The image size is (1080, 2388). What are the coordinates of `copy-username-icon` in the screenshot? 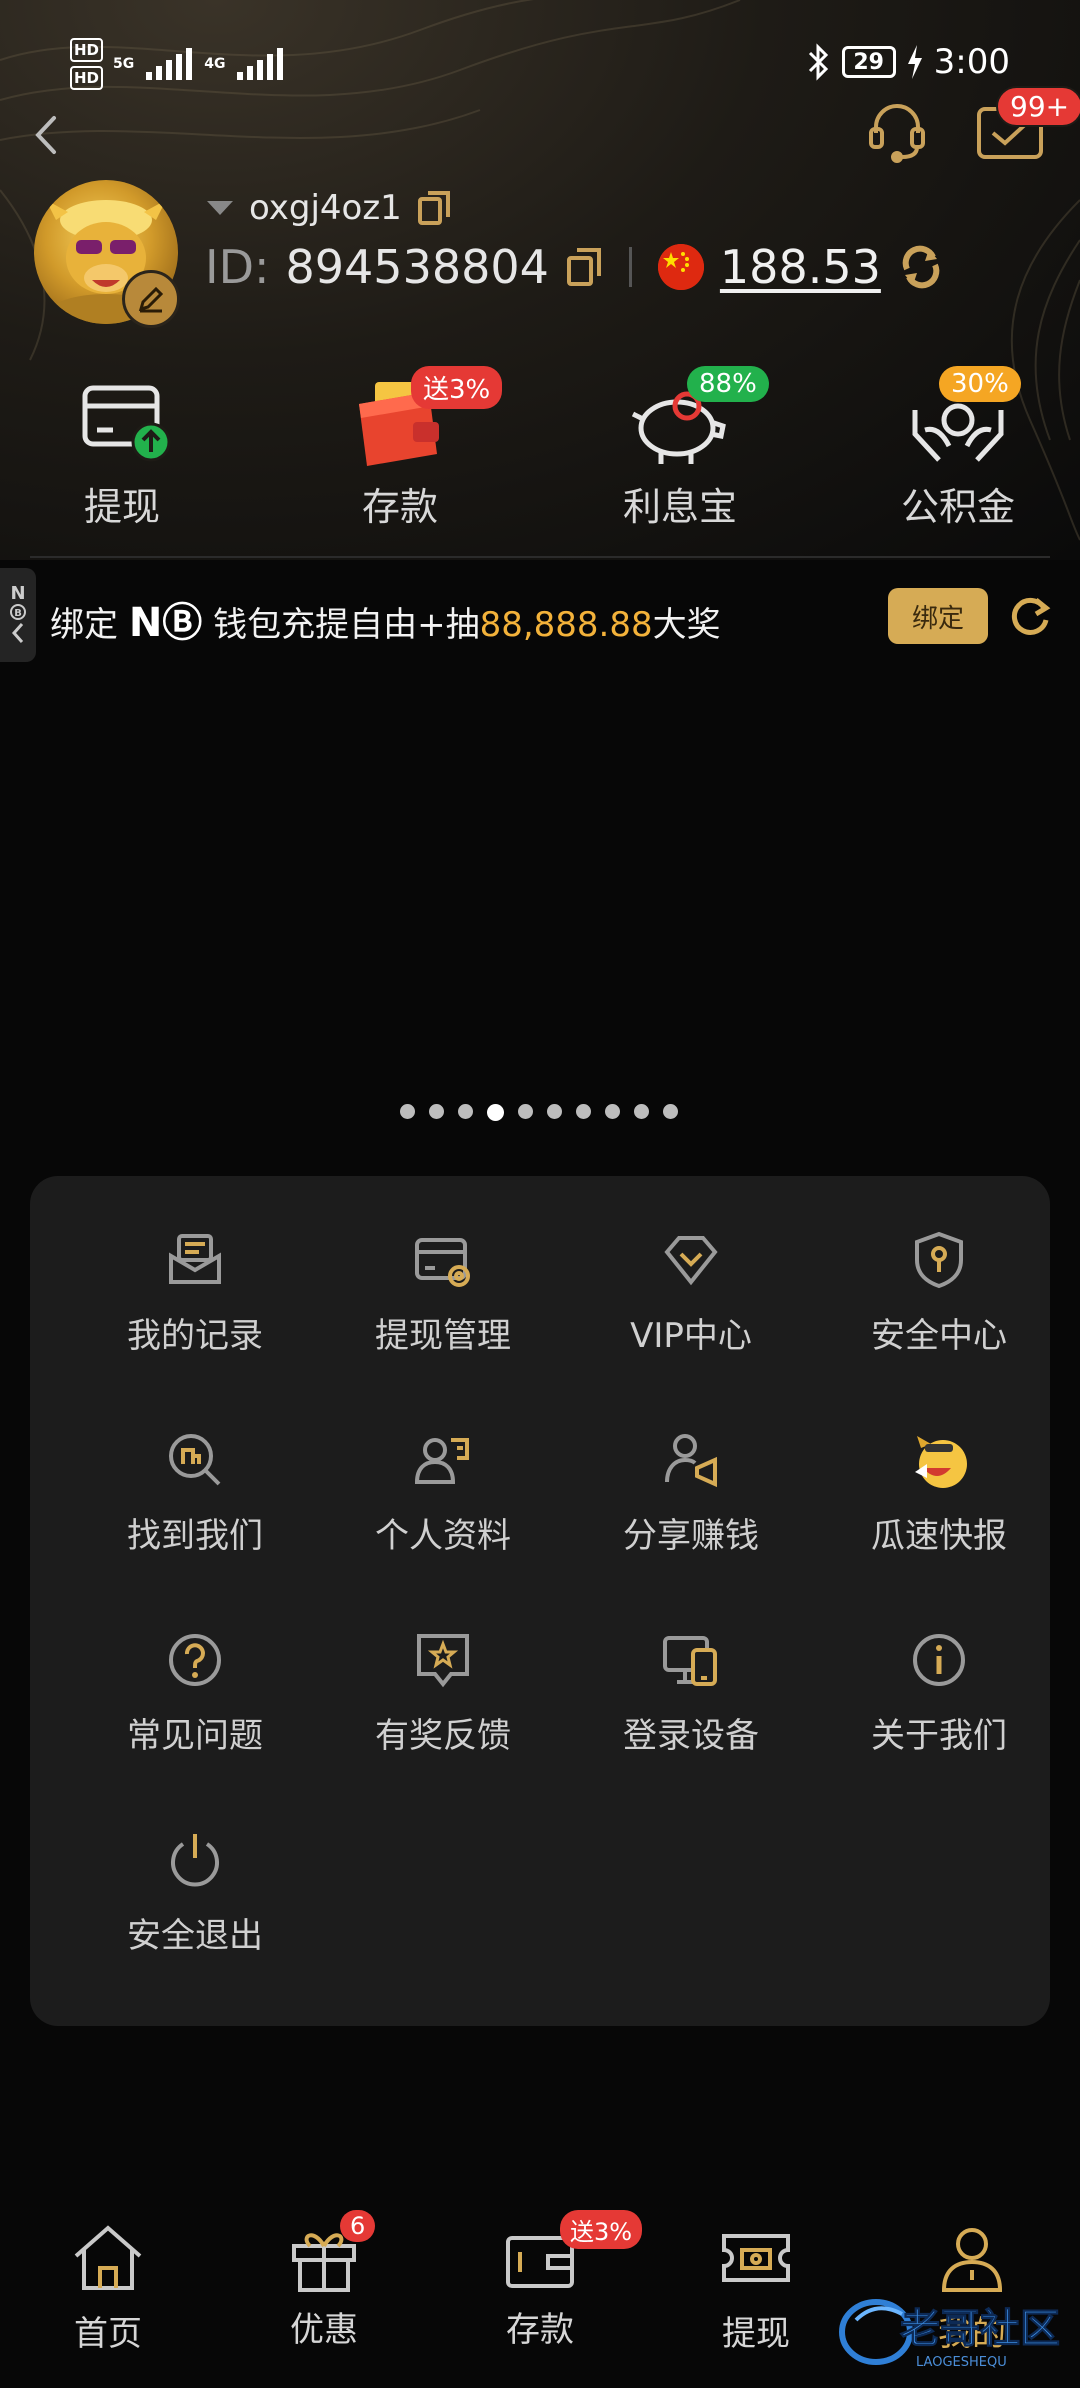 It's located at (434, 208).